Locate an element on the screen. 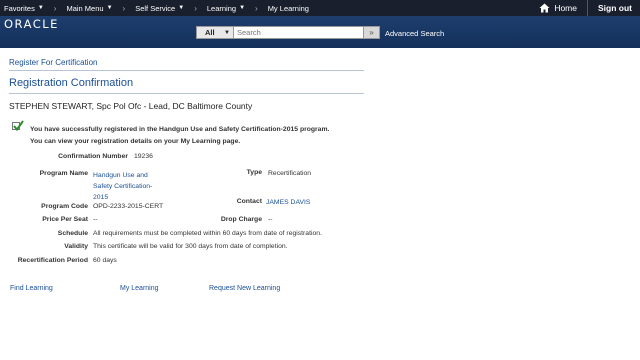 This screenshot has width=640, height=360. global-search: All ▼ » is located at coordinates (288, 32).